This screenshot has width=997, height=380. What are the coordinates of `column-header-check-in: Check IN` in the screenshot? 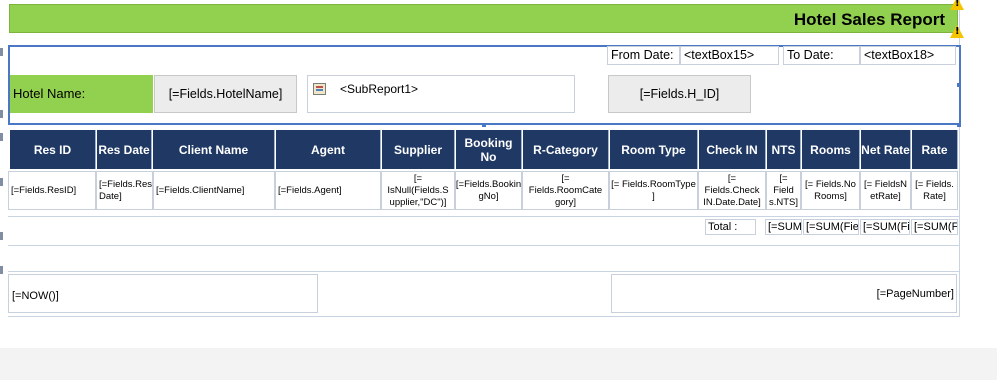 It's located at (732, 149).